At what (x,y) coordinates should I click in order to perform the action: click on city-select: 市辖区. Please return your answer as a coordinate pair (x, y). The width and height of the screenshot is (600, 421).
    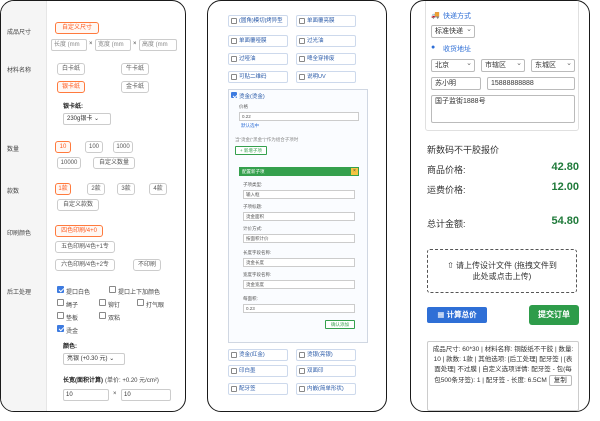
    Looking at the image, I should click on (503, 65).